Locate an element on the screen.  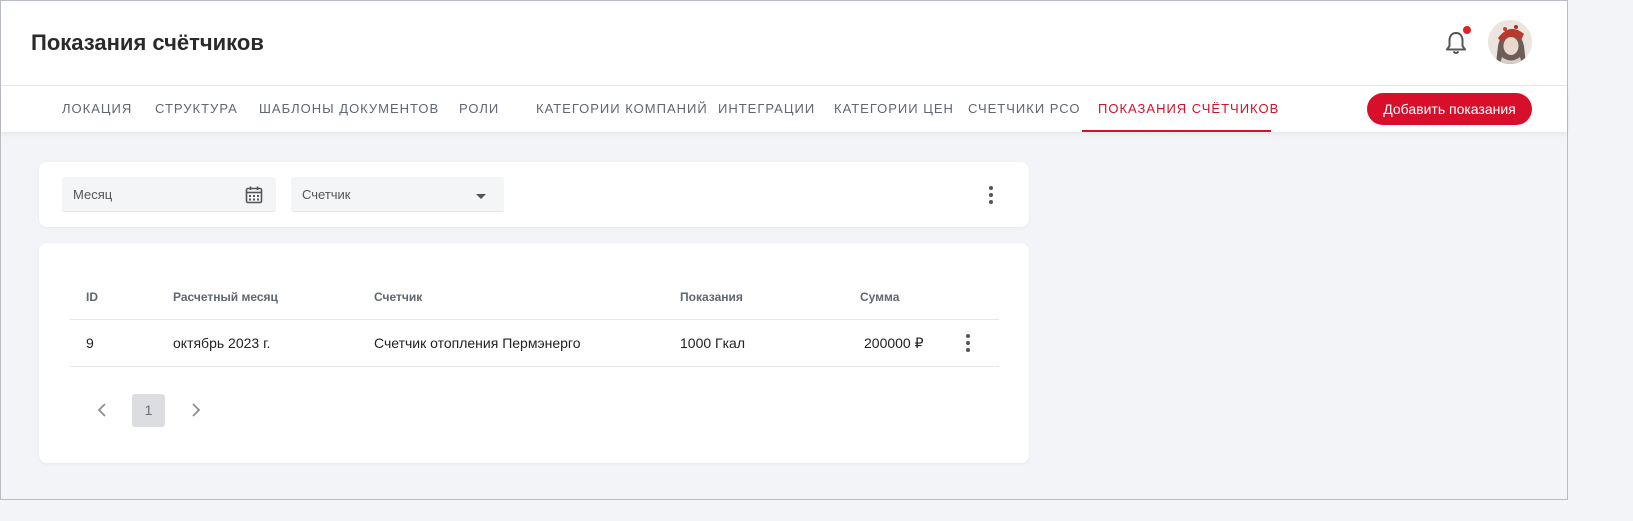
tab-integrations: ИНТЕГРАЦИИ is located at coordinates (766, 109).